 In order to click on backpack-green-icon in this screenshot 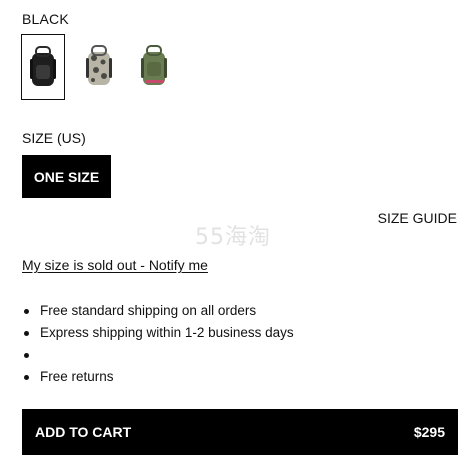, I will do `click(154, 65)`.